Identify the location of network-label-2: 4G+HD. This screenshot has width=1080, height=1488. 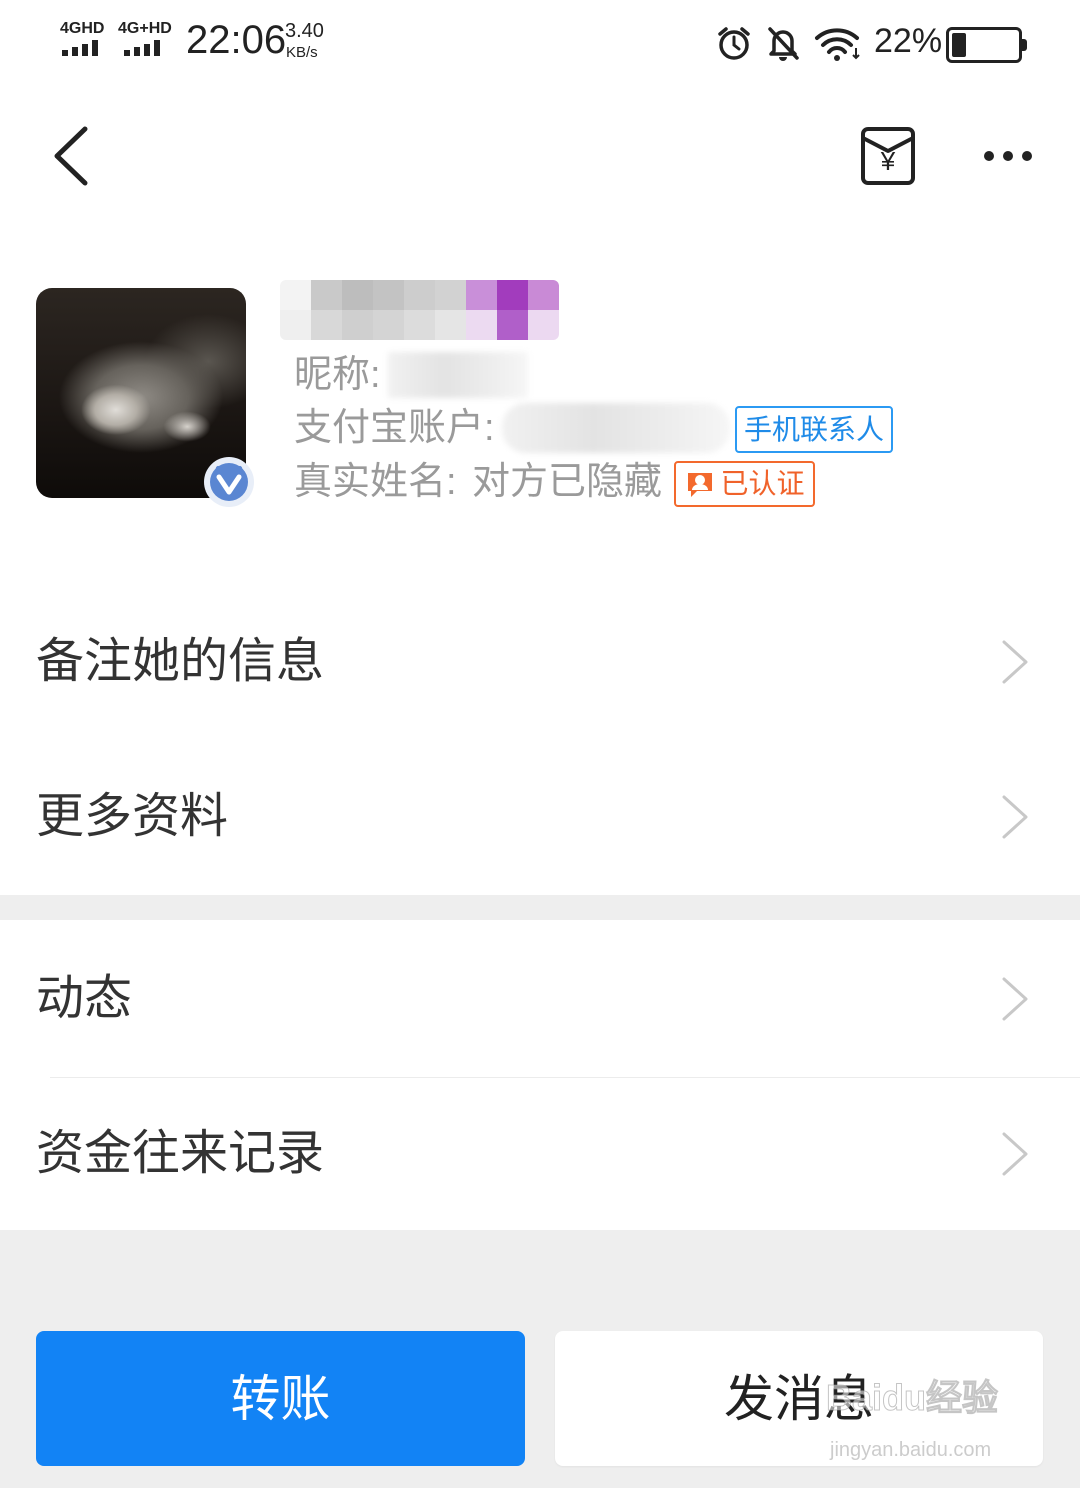
(145, 28).